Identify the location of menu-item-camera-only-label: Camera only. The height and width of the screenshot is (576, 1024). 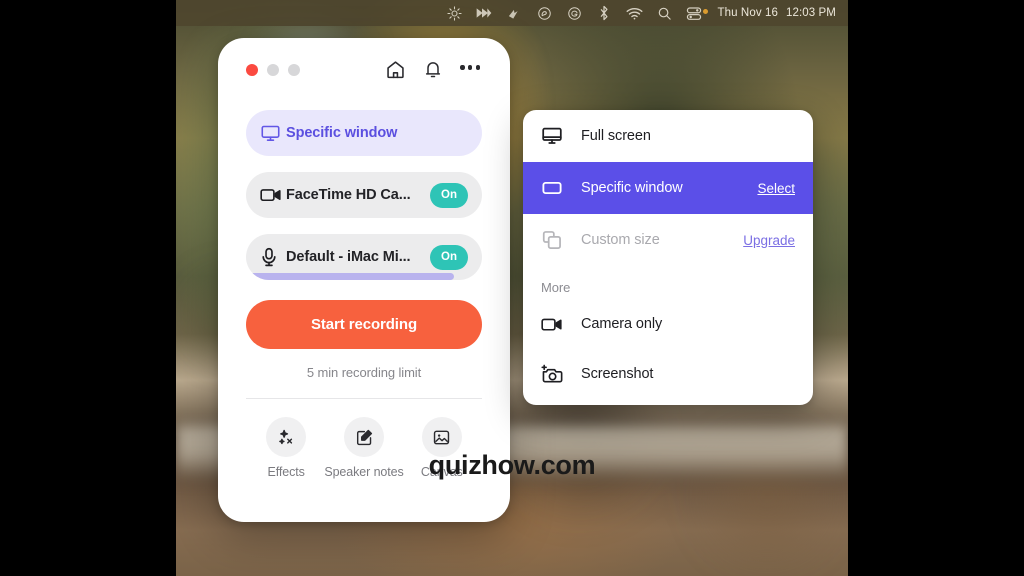
(622, 324).